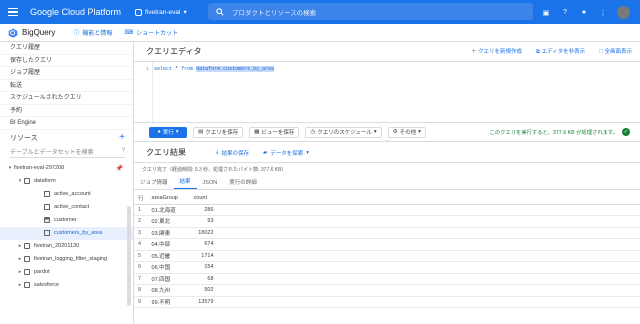 The height and width of the screenshot is (324, 640). I want to click on explore-data-button: ▰ データを探索 ▾, so click(286, 153).